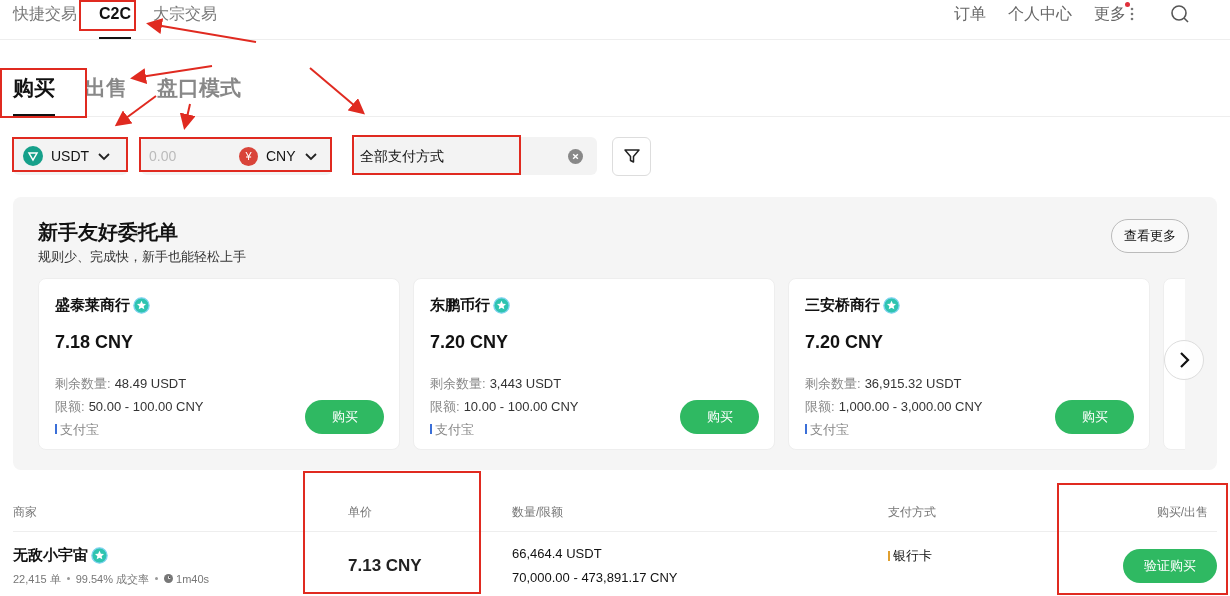  Describe the element at coordinates (1040, 13) in the screenshot. I see `nav-link: 个人中心` at that location.